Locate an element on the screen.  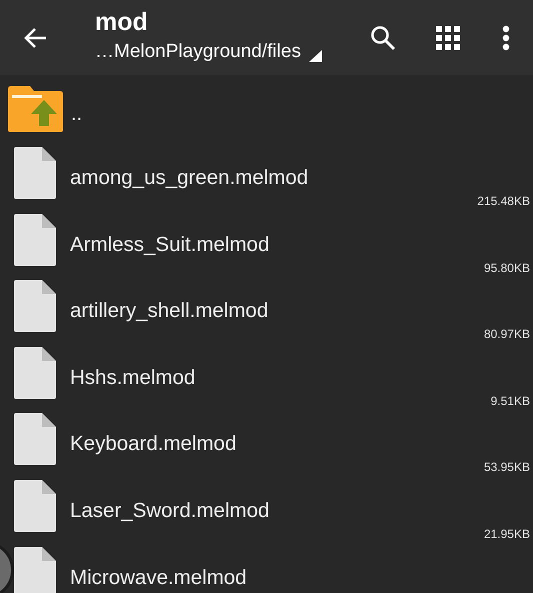
file-item: Laser_Sword.melmod 21.95KB is located at coordinates (272, 509).